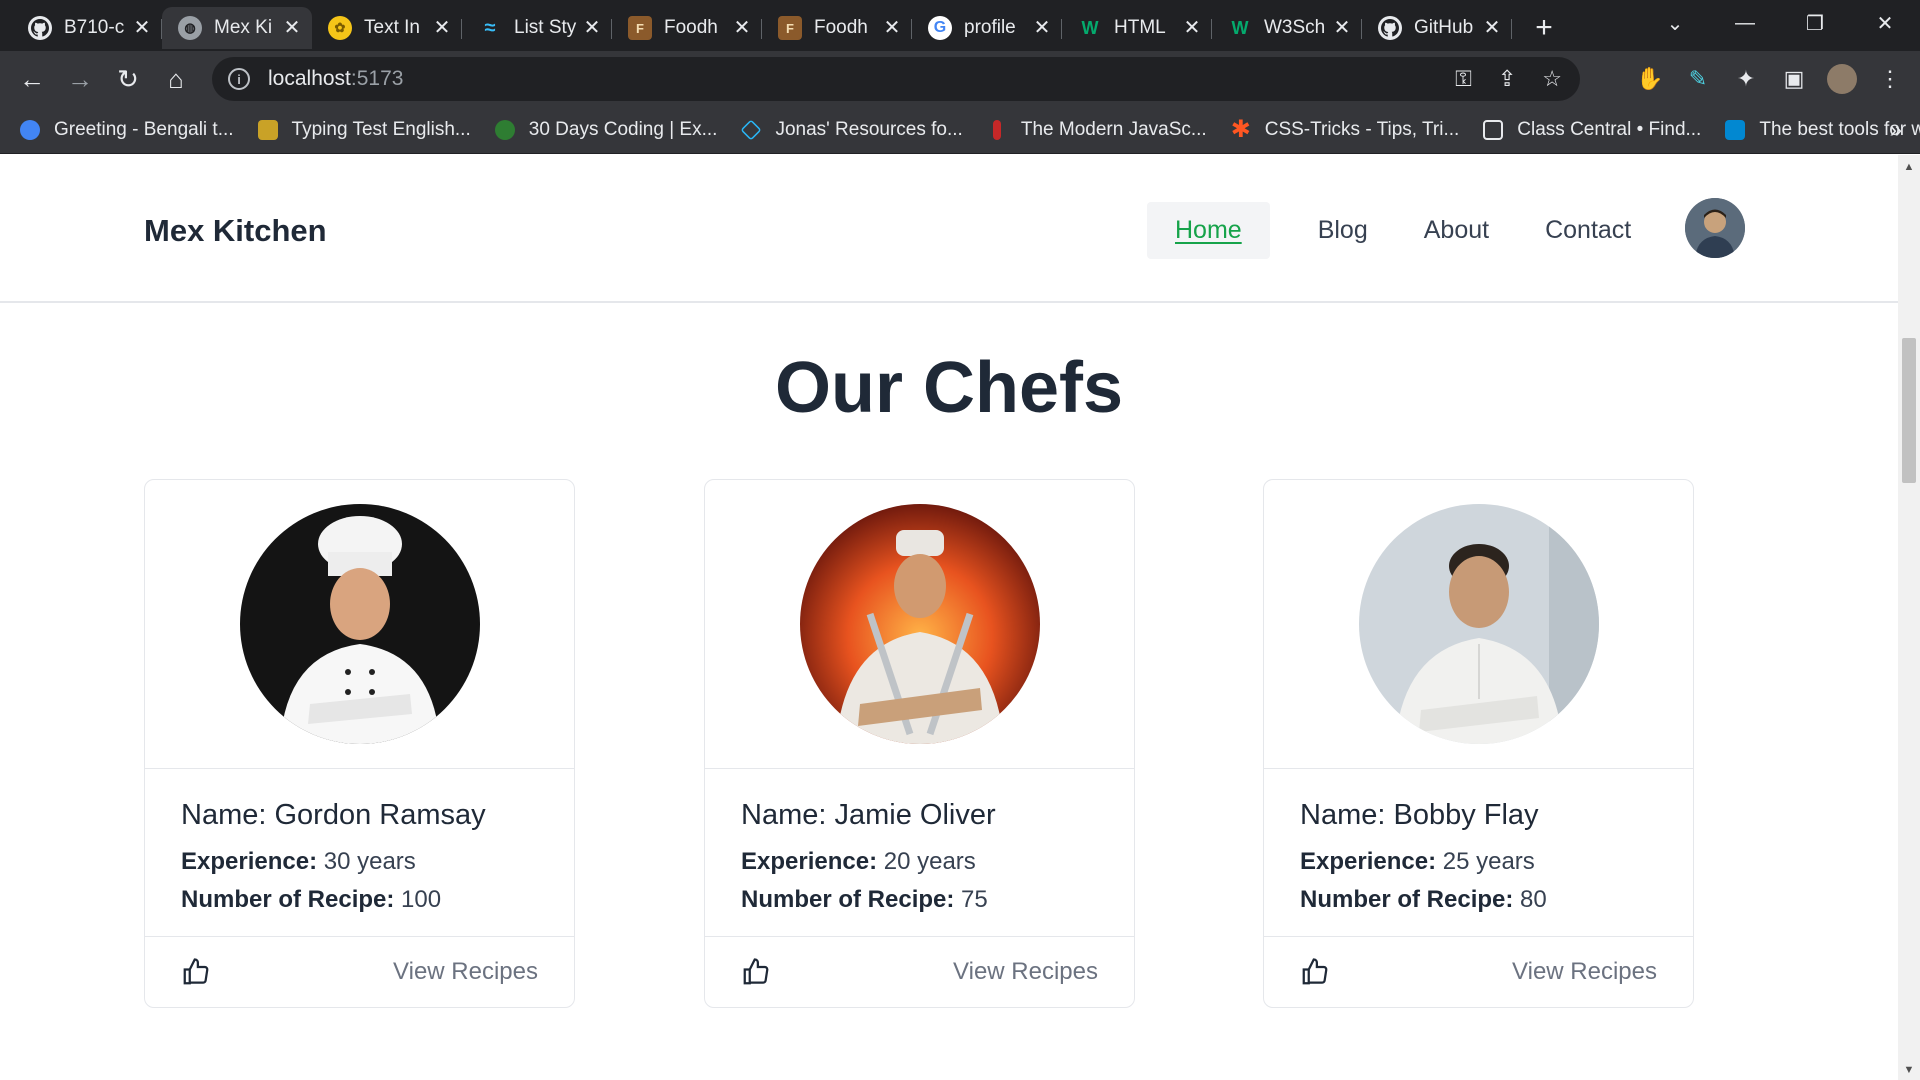 Image resolution: width=1920 pixels, height=1080 pixels. What do you see at coordinates (949, 388) in the screenshot?
I see `section-title: Our Chefs` at bounding box center [949, 388].